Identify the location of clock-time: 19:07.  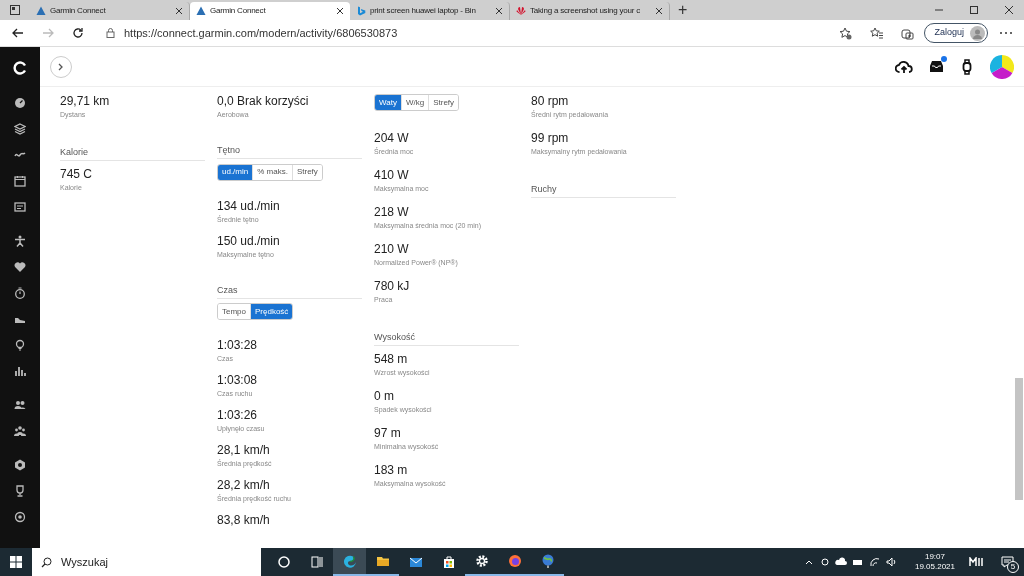
(934, 557).